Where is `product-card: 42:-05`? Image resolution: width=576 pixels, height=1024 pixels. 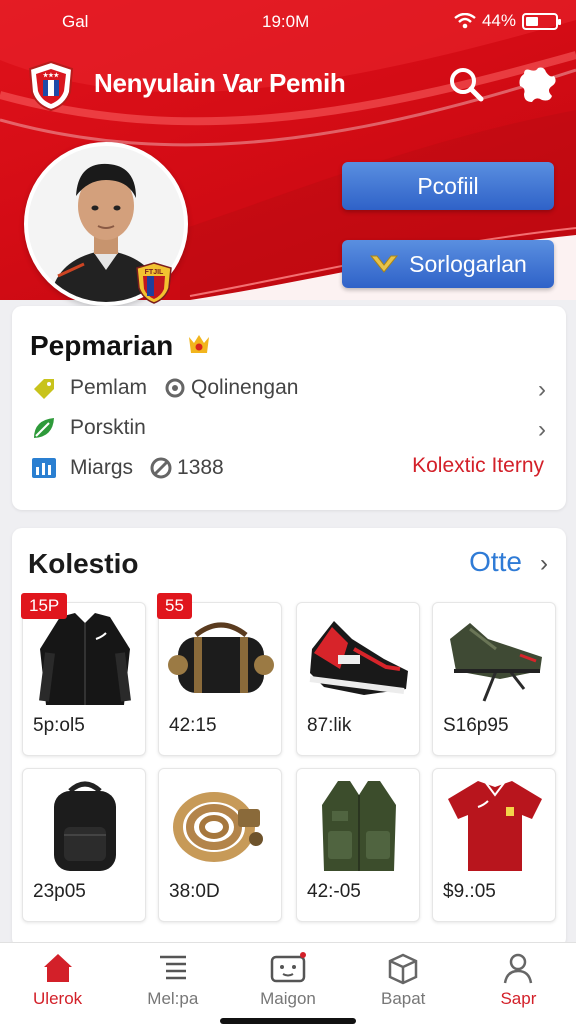
product-card: 42:-05 is located at coordinates (358, 845).